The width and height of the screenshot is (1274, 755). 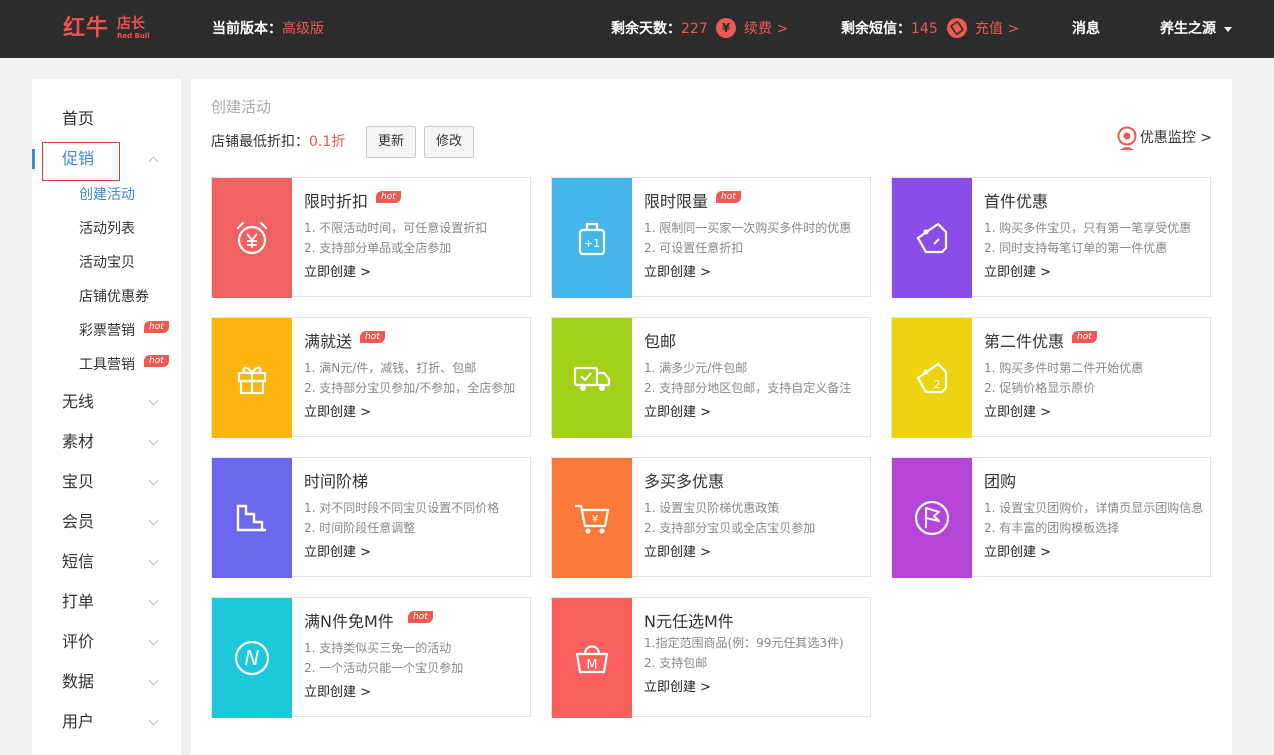 I want to click on sidebar-subitem-activity-items: 活动宝贝, so click(x=107, y=263).